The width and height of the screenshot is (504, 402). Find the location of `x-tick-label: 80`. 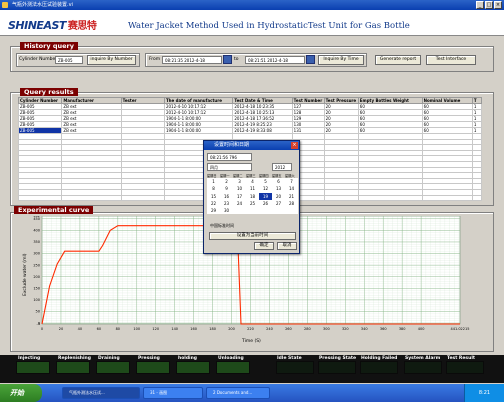

x-tick-label: 80 is located at coordinates (118, 329).